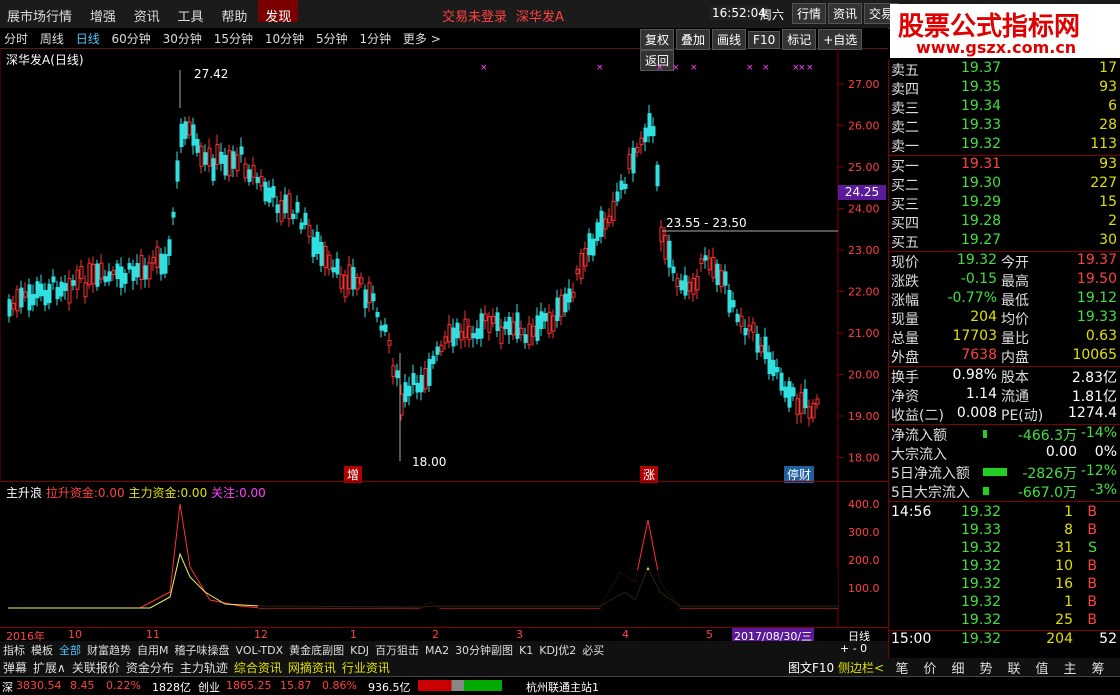  Describe the element at coordinates (88, 38) in the screenshot. I see `tab-daily: 日线` at that location.